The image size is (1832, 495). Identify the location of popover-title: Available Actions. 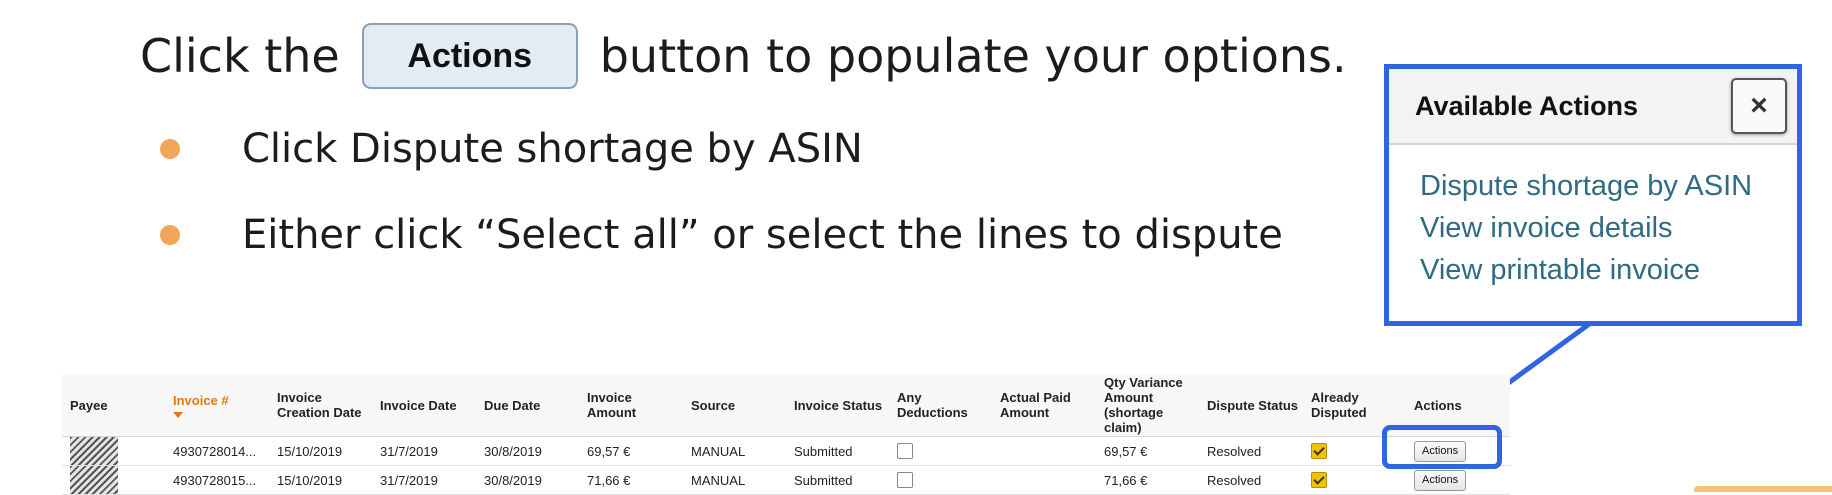
(1526, 106).